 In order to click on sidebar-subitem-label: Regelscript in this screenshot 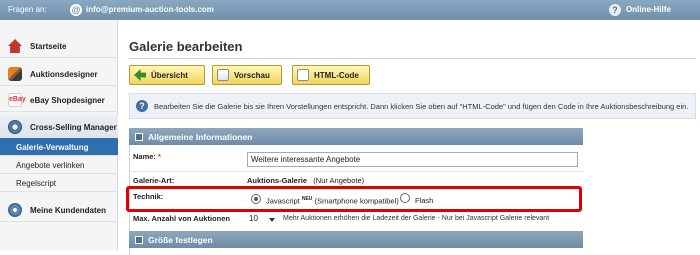, I will do `click(36, 183)`.